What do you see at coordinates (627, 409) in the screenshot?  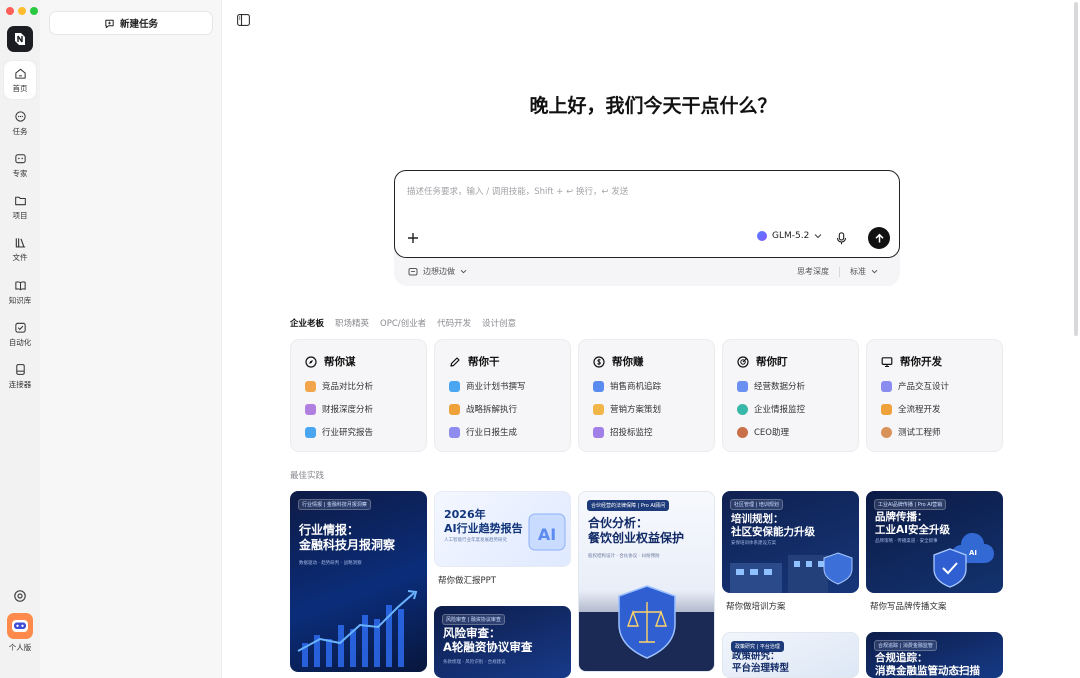 I see `card-item: 营销方案策划` at bounding box center [627, 409].